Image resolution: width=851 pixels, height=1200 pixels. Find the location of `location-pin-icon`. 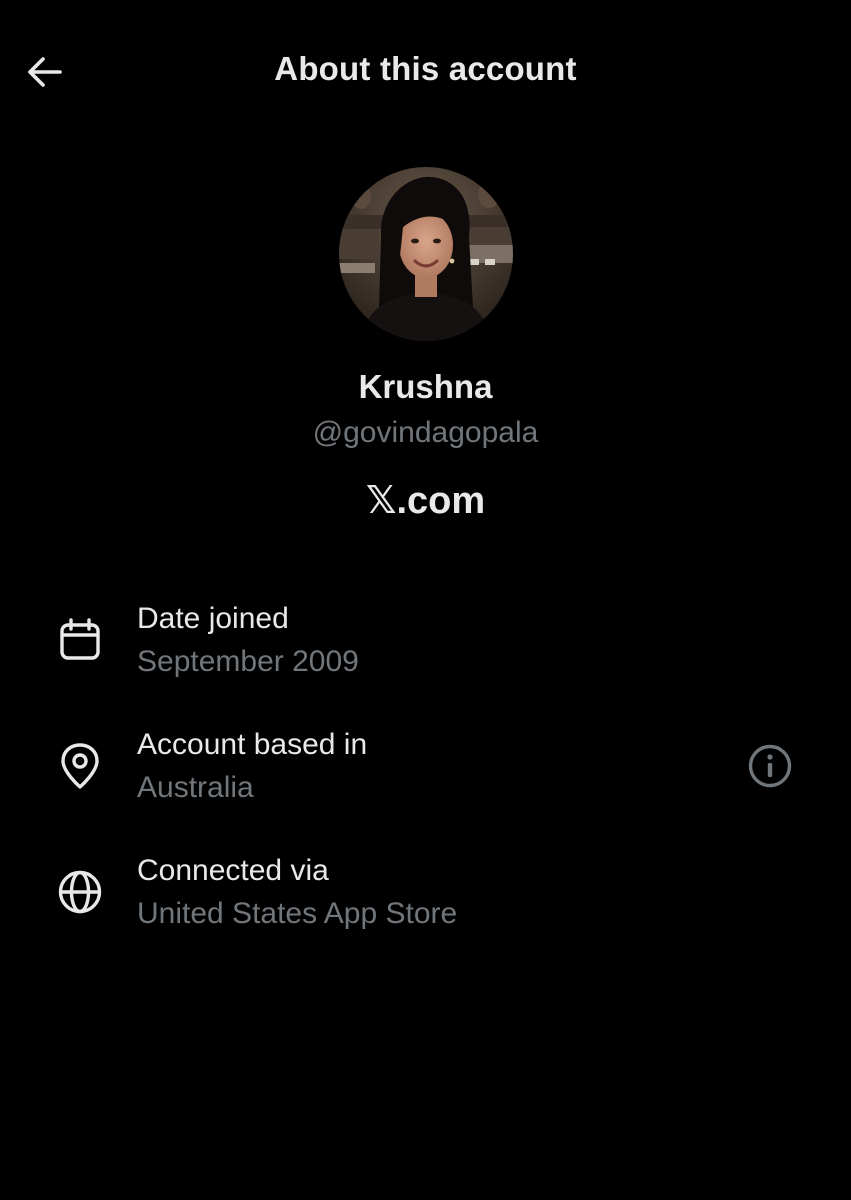

location-pin-icon is located at coordinates (80, 766).